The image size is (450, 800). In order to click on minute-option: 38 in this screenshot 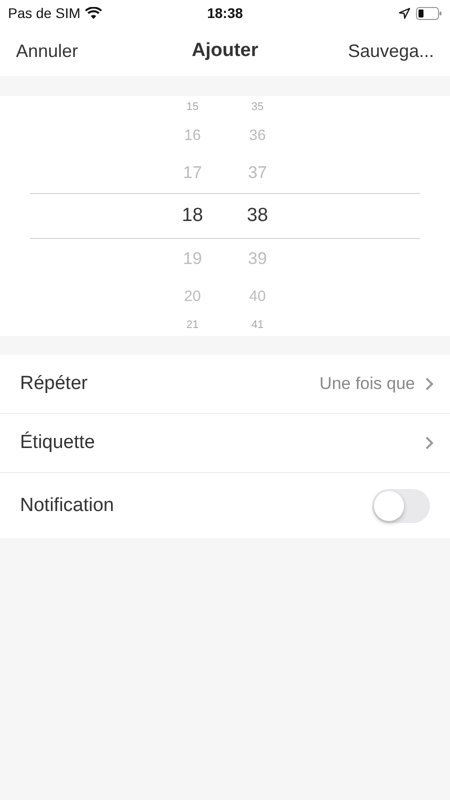, I will do `click(257, 216)`.